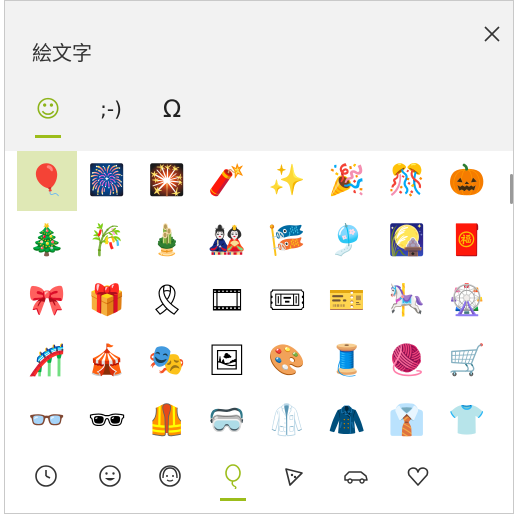 The height and width of the screenshot is (520, 520). I want to click on emoji-balloon: 🎈, so click(47, 181).